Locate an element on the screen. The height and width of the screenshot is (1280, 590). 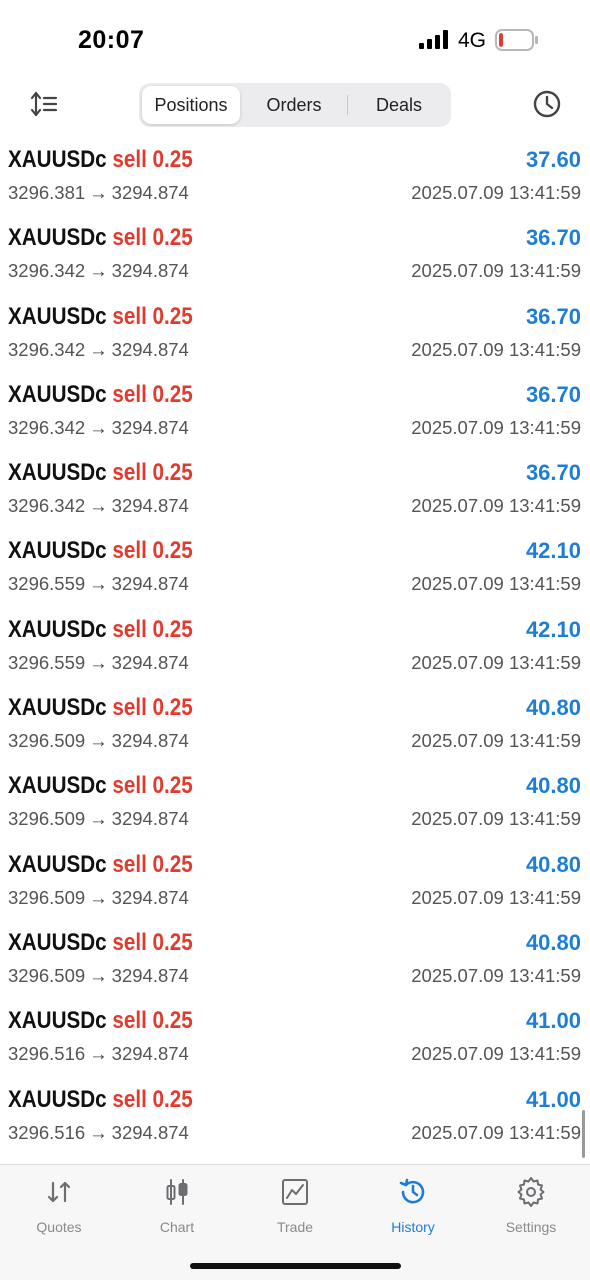
deal-profit: 37.60 is located at coordinates (553, 159).